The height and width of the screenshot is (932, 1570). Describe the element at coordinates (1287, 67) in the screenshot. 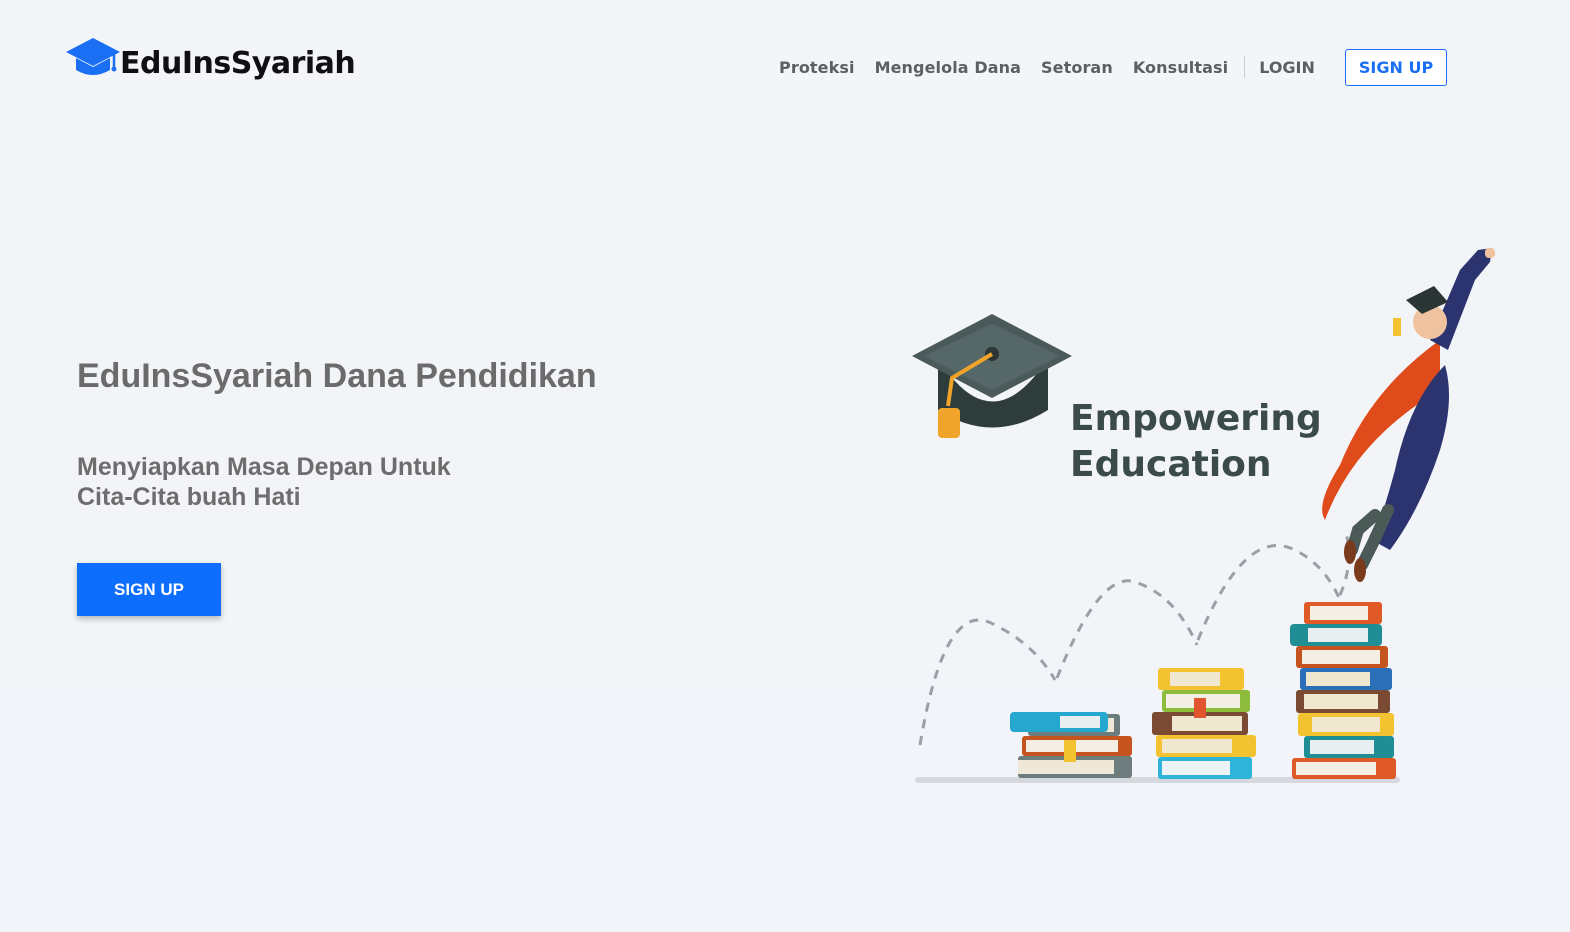

I see `login-link: LOGIN` at that location.